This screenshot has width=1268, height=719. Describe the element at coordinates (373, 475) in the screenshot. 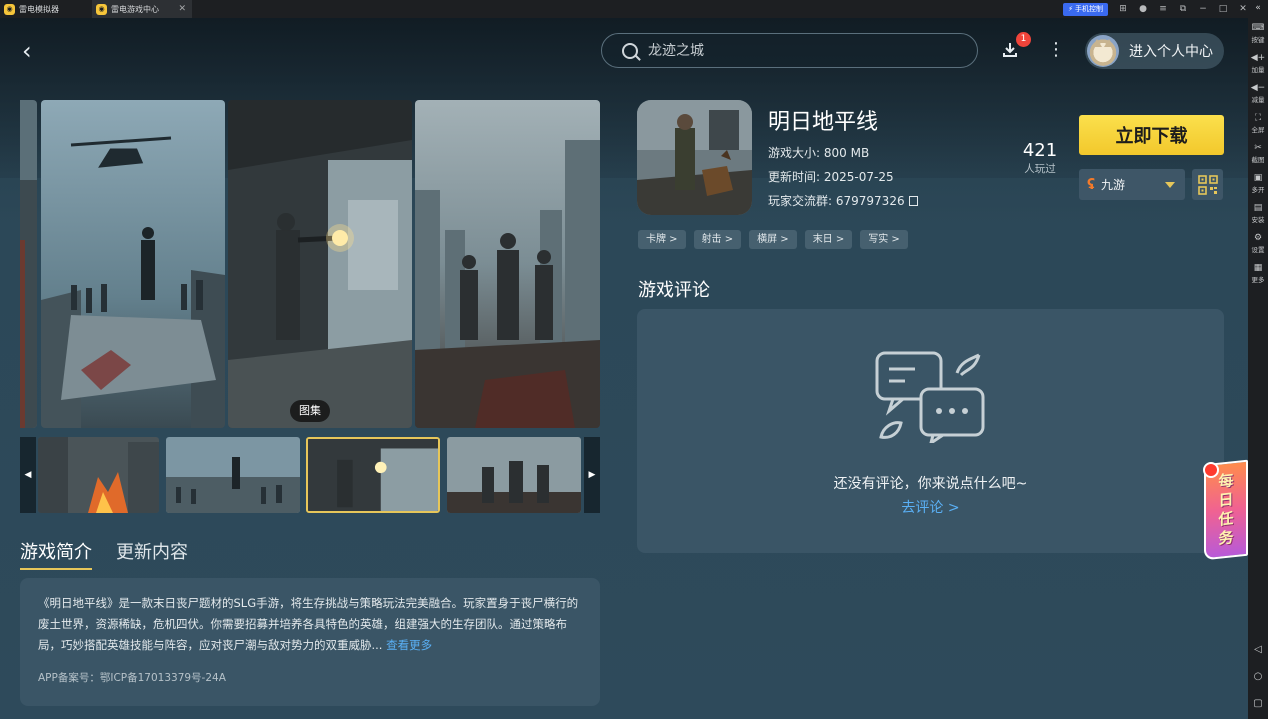

I see `thumbnail-active` at that location.